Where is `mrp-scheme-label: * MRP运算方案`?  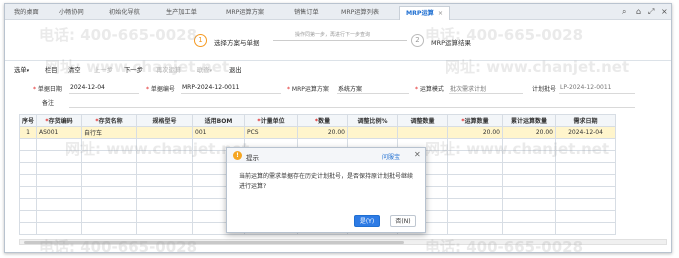 mrp-scheme-label: * MRP运算方案 is located at coordinates (308, 89).